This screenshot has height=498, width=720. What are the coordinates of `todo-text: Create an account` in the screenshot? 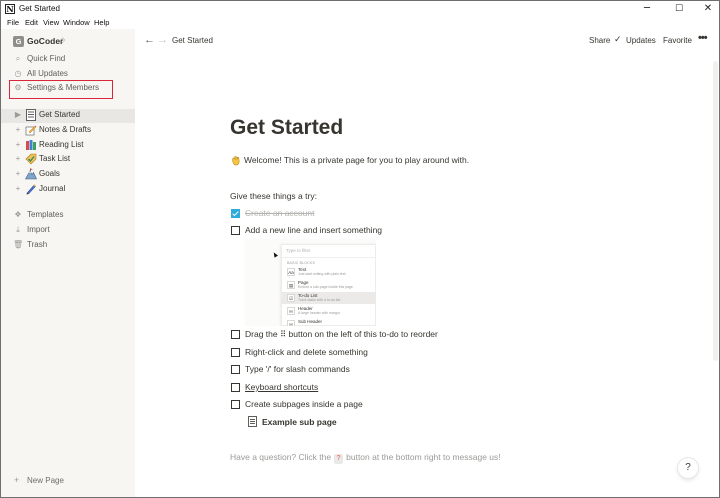 It's located at (280, 213).